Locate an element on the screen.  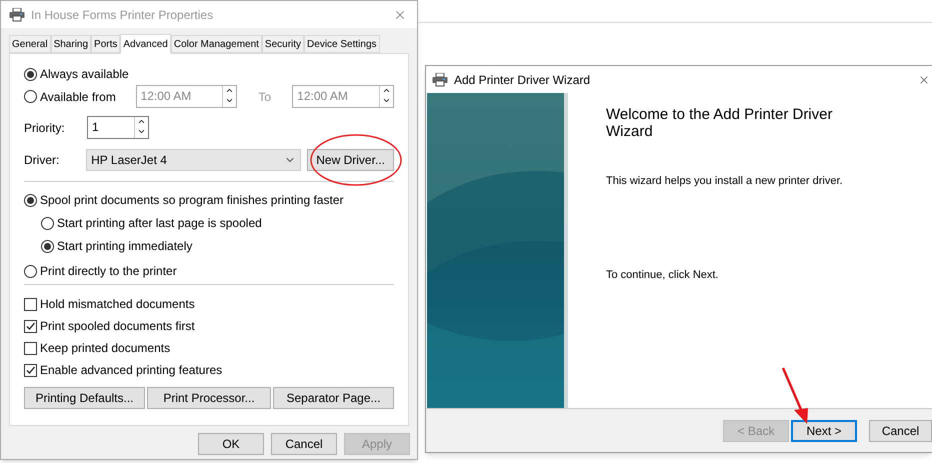
tab: Security is located at coordinates (283, 44).